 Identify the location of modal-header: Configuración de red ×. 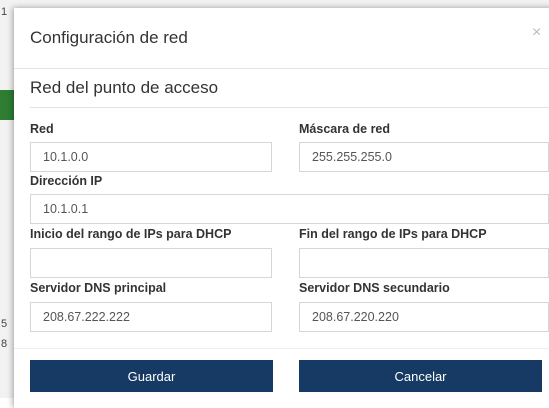
(281, 38).